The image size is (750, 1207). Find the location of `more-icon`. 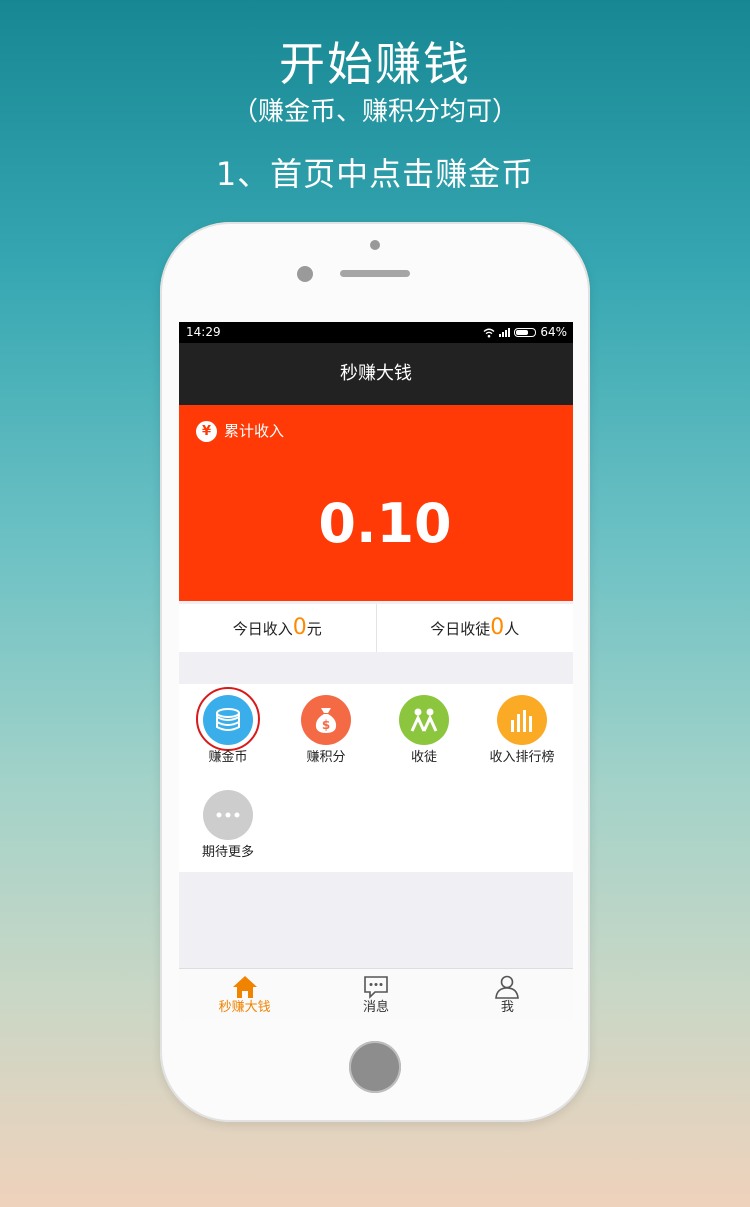

more-icon is located at coordinates (228, 815).